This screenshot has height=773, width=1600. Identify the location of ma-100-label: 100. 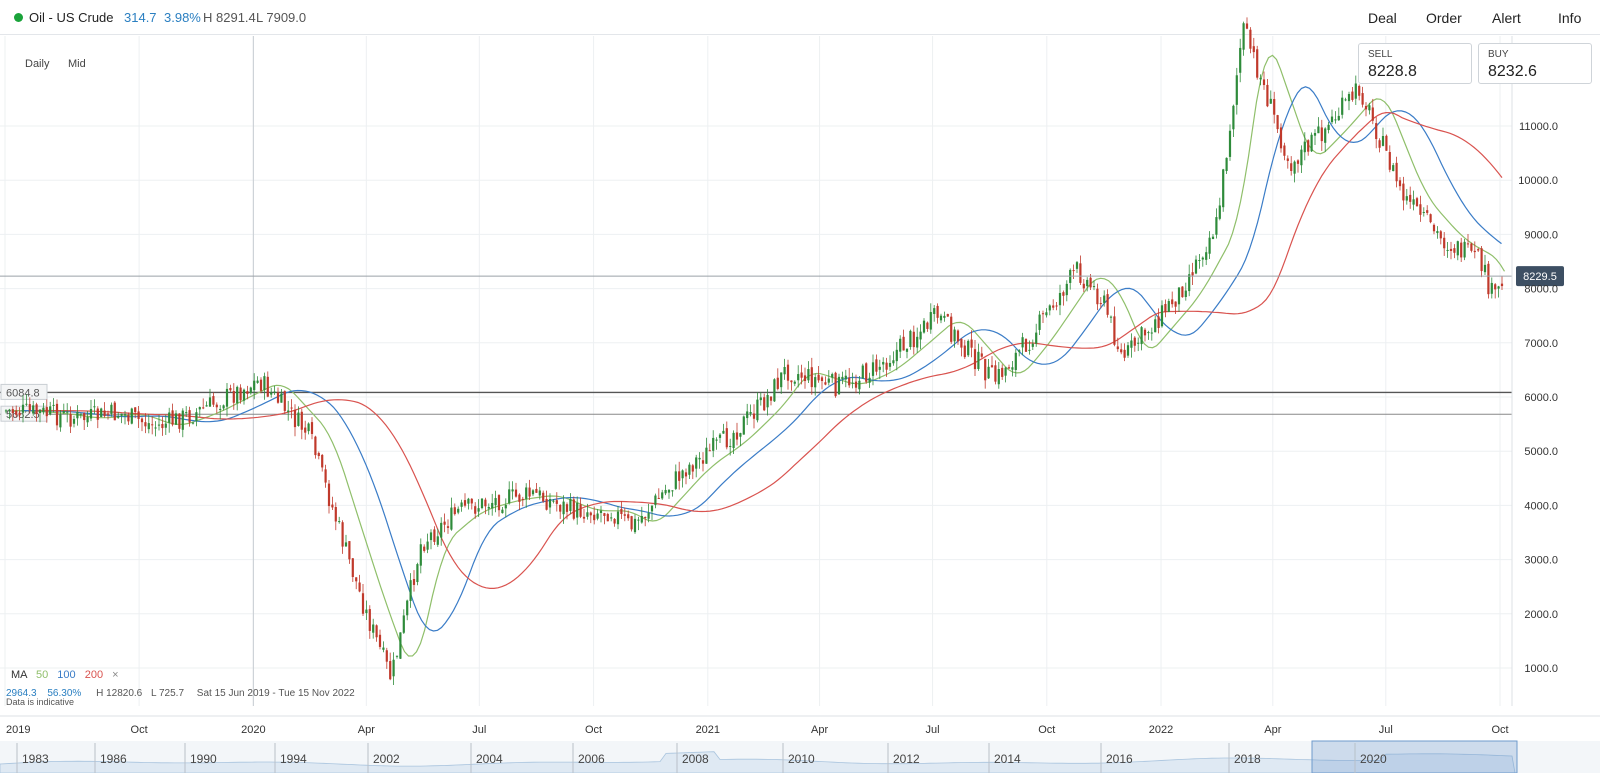
(66, 675).